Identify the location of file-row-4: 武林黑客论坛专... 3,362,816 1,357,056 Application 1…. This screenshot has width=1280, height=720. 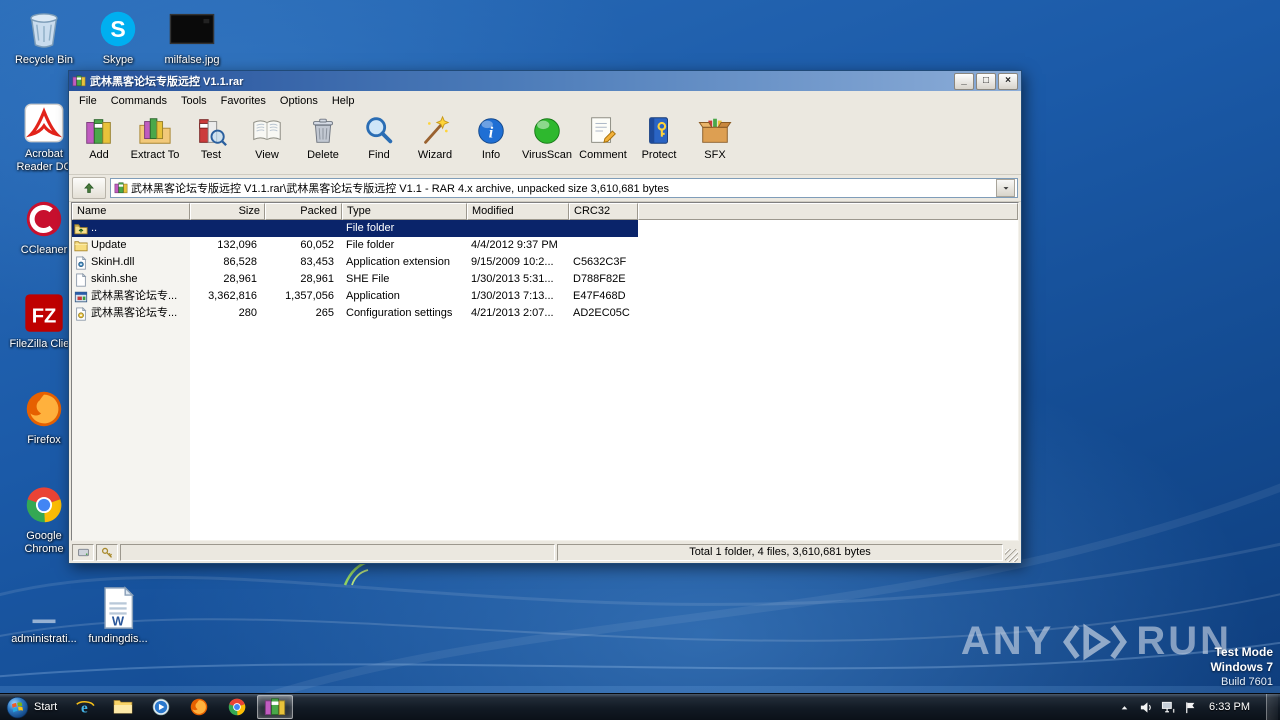
(355, 296).